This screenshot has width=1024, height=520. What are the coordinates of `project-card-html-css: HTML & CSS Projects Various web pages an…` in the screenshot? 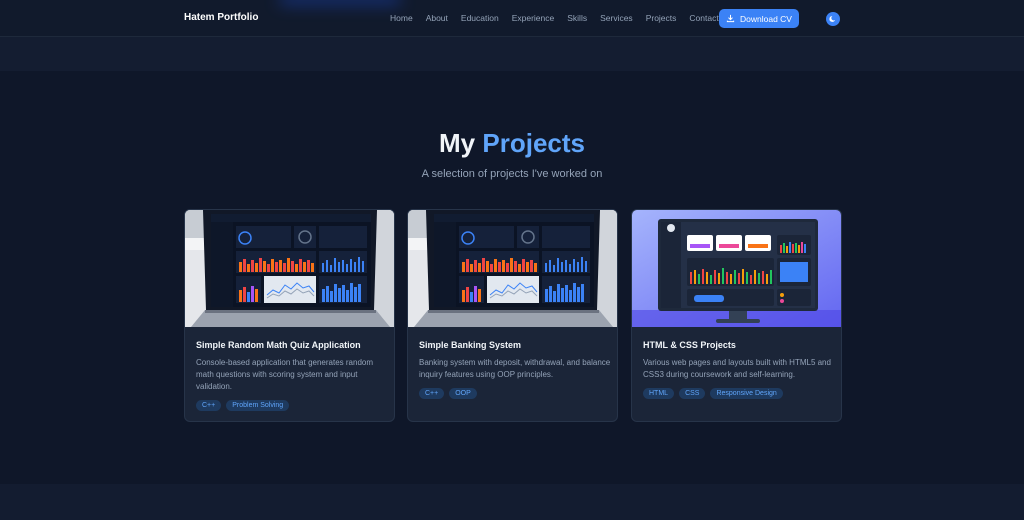 It's located at (736, 315).